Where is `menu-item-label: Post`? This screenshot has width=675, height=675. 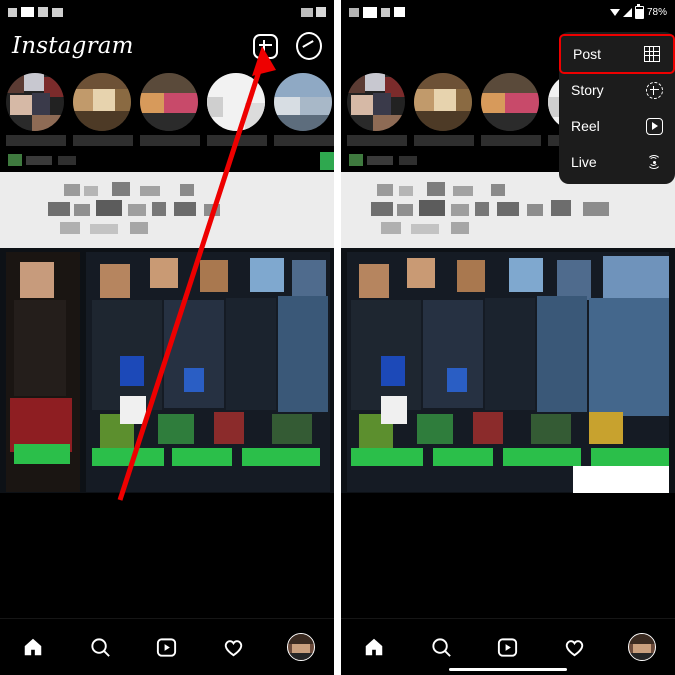
menu-item-label: Post is located at coordinates (587, 54).